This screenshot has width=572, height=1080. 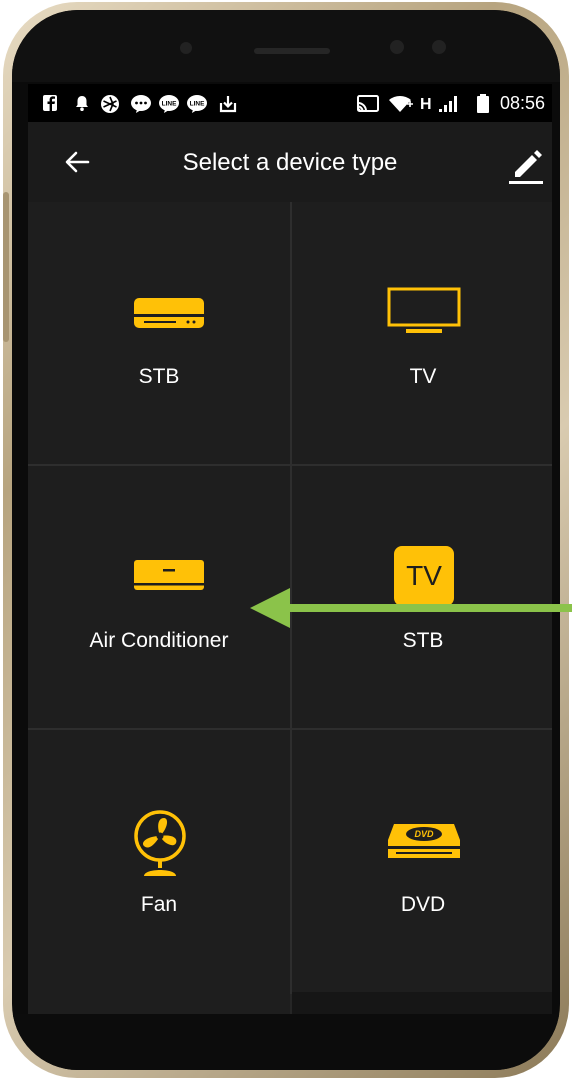 I want to click on device-label: Fan, so click(x=159, y=904).